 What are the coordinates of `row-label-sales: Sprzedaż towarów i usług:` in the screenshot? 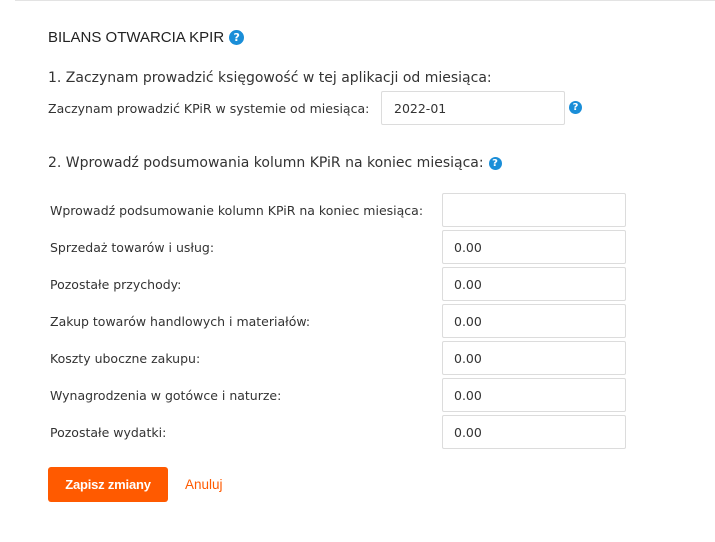 It's located at (132, 247).